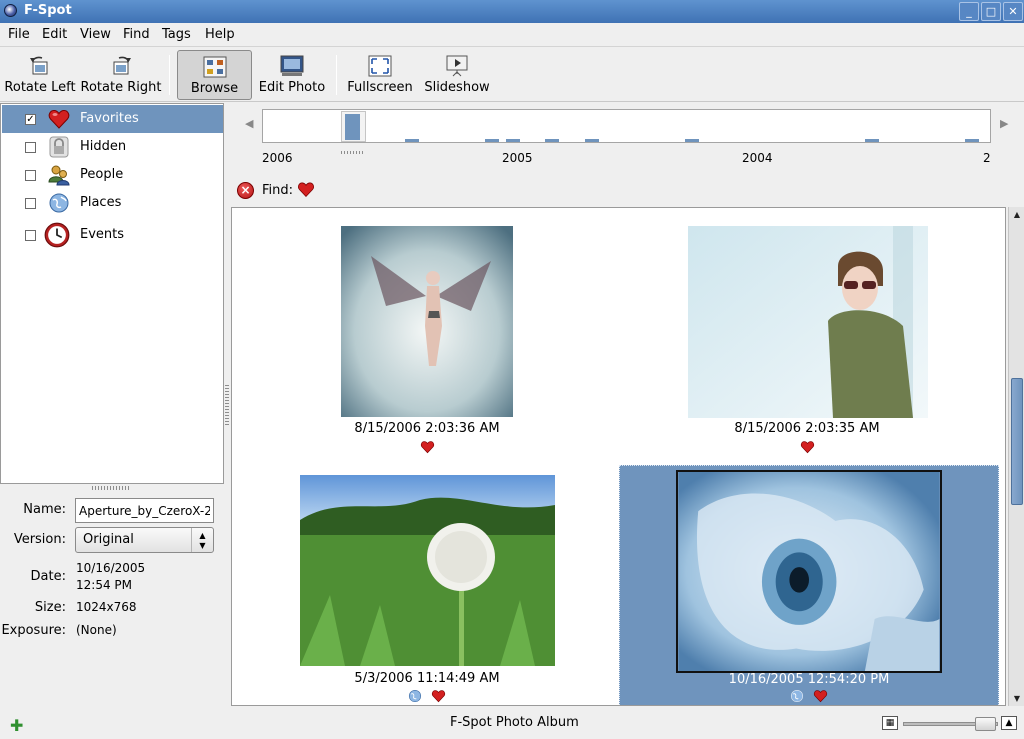 Image resolution: width=1024 pixels, height=739 pixels. I want to click on size-label: Size:, so click(50, 607).